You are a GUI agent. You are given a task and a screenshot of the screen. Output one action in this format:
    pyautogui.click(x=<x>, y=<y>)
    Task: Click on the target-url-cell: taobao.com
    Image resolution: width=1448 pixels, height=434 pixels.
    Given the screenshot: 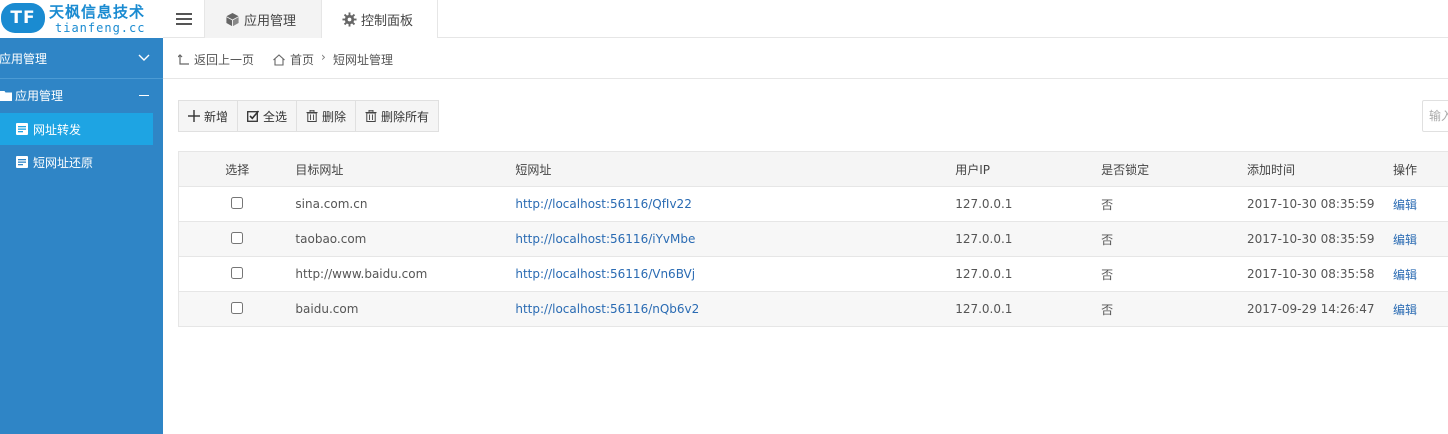 What is the action you would take?
    pyautogui.click(x=405, y=239)
    